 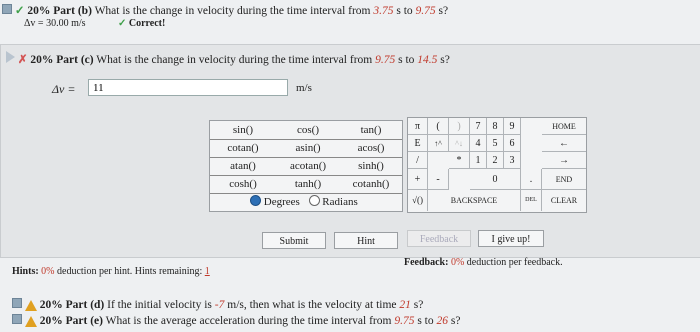 I want to click on fn-cos: cos(), so click(x=308, y=130).